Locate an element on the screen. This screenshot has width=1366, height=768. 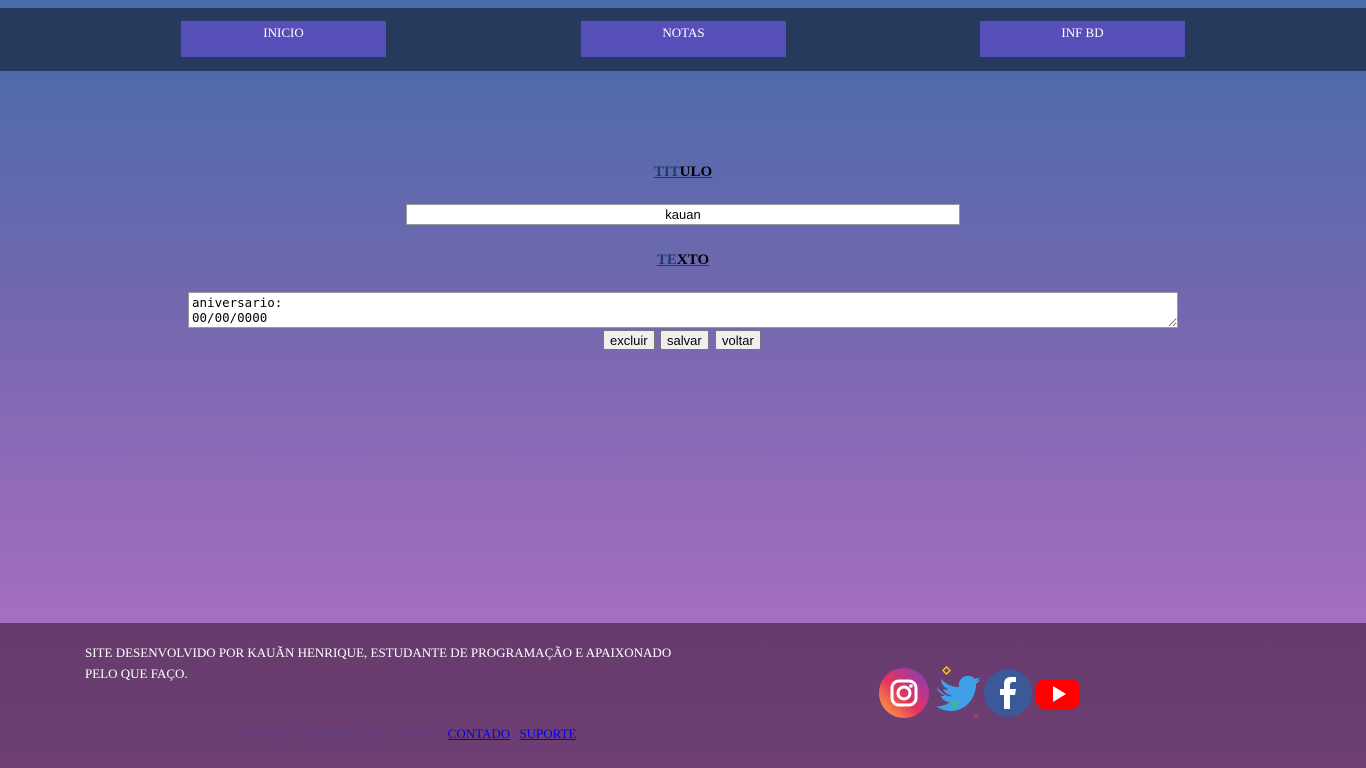
title-label-prefix: TIT is located at coordinates (666, 172).